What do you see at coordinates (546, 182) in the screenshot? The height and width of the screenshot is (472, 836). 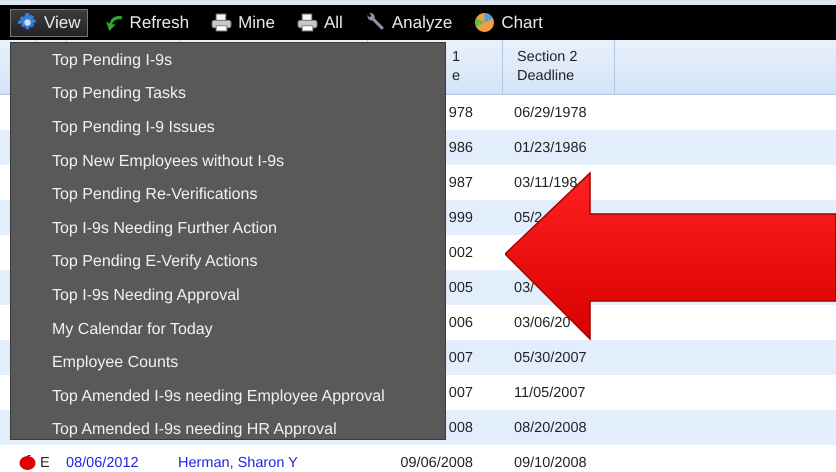 I see `table-cell: 03/11/198` at bounding box center [546, 182].